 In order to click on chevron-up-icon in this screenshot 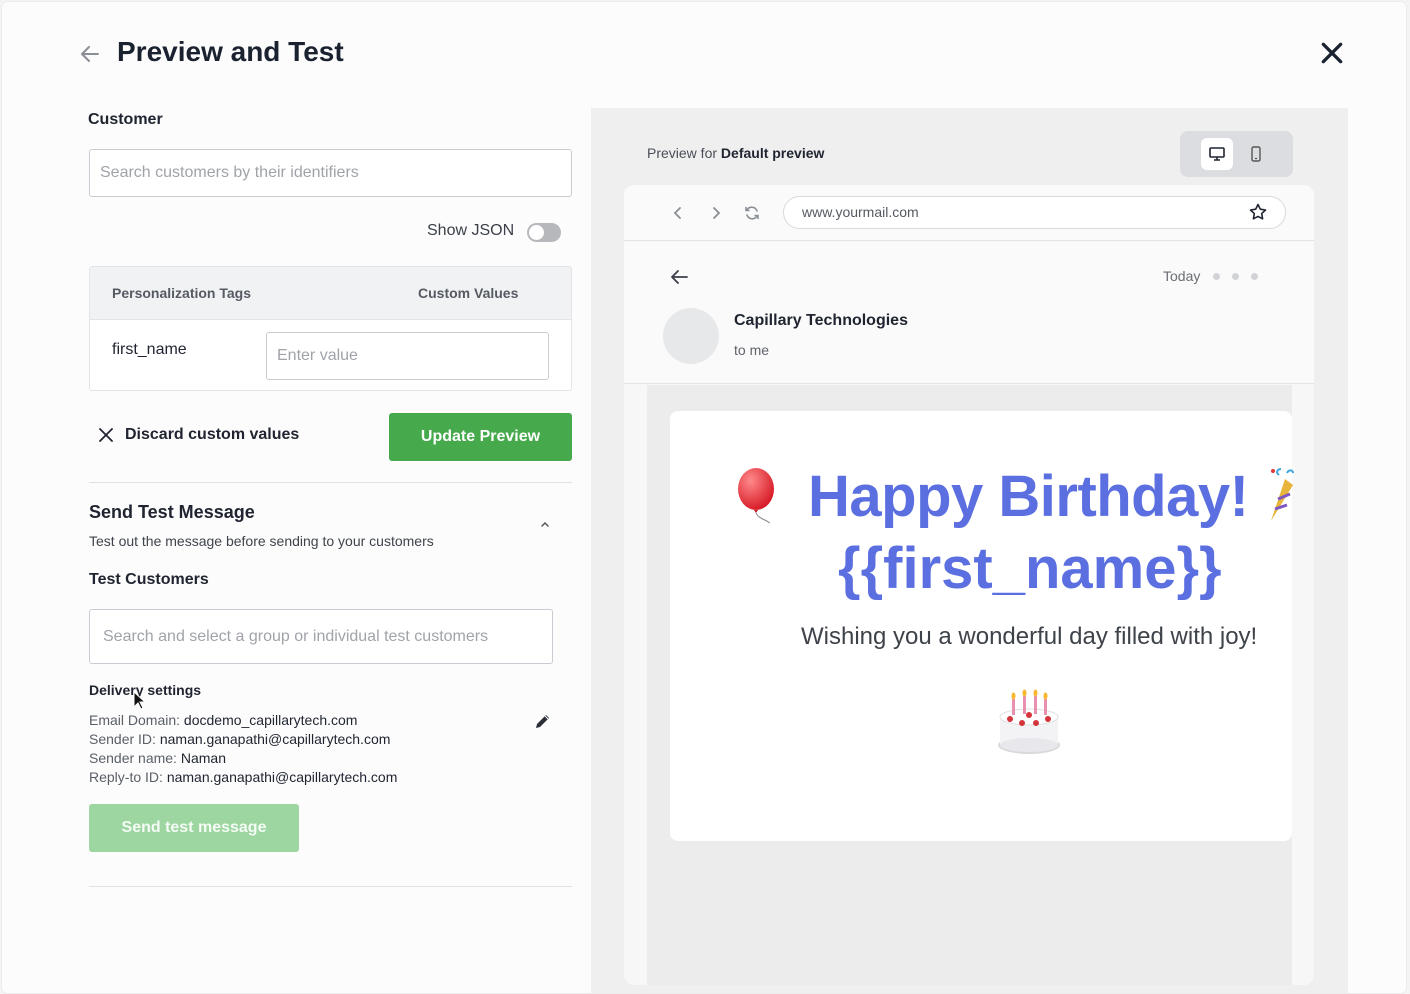, I will do `click(545, 524)`.